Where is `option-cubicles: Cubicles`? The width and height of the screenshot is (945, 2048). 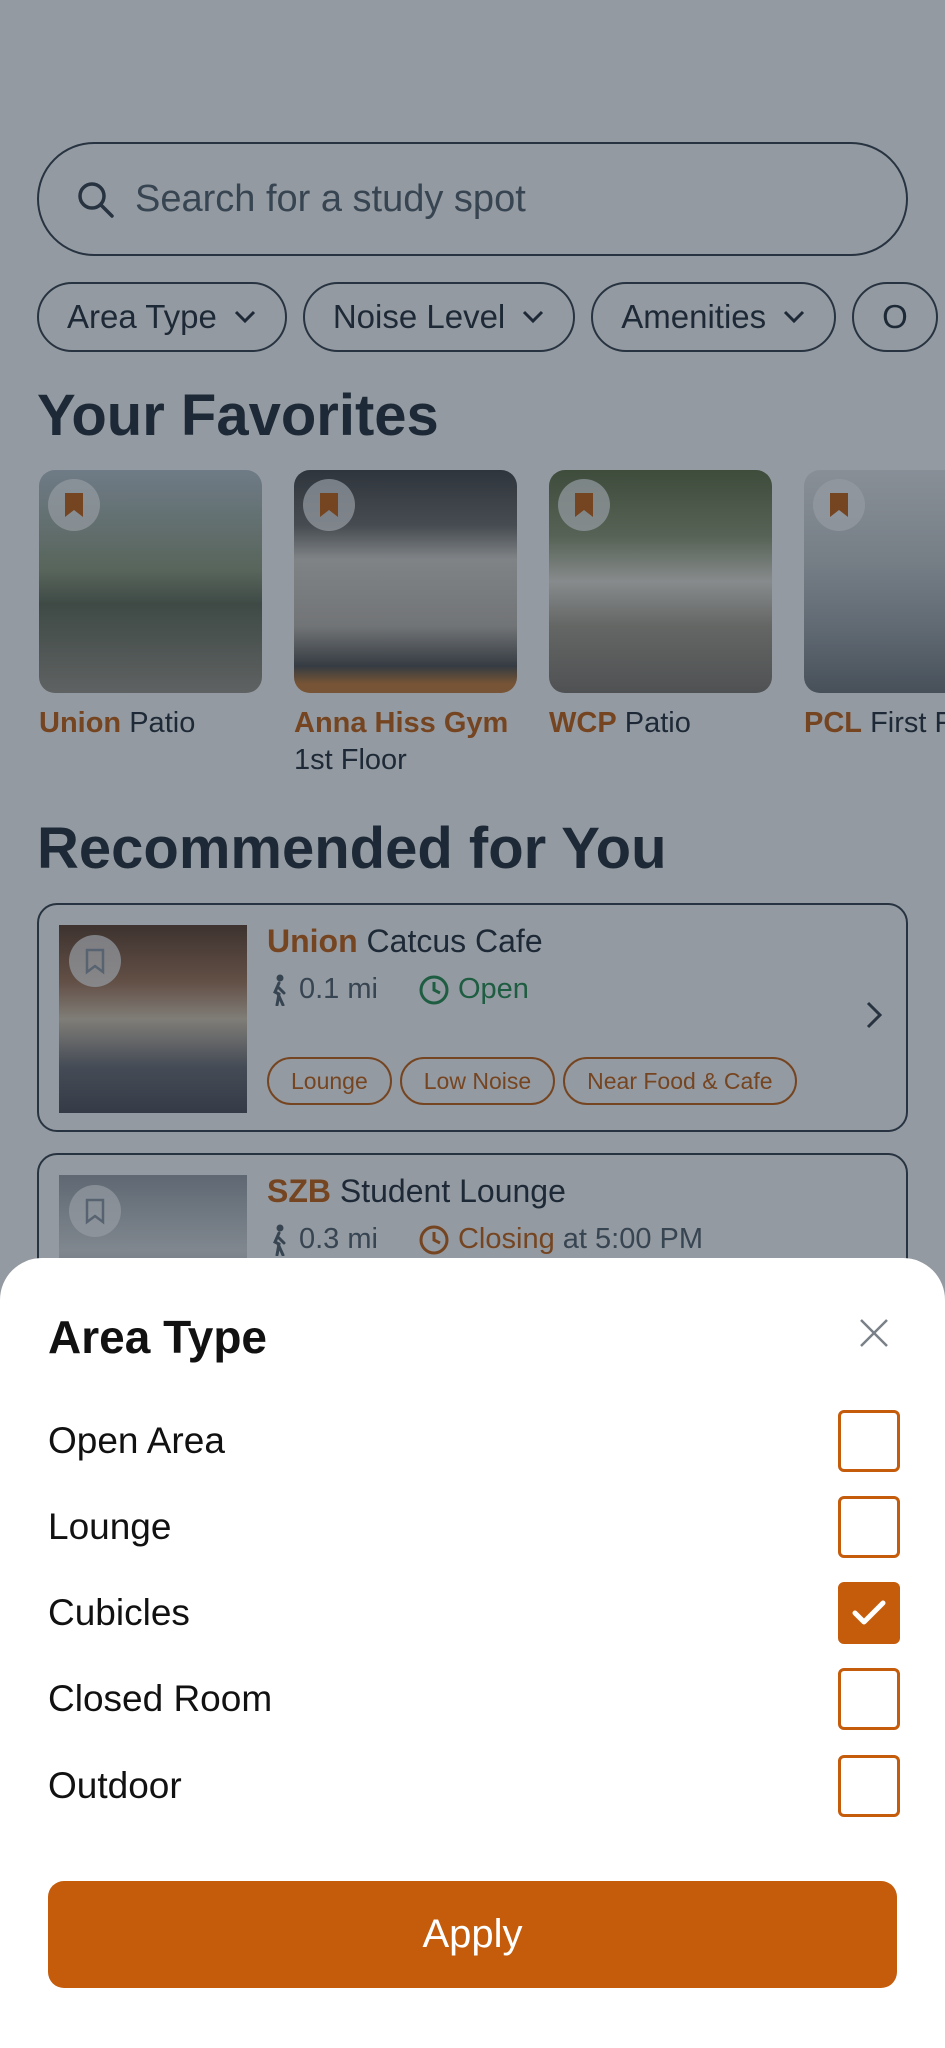 option-cubicles: Cubicles is located at coordinates (474, 1614).